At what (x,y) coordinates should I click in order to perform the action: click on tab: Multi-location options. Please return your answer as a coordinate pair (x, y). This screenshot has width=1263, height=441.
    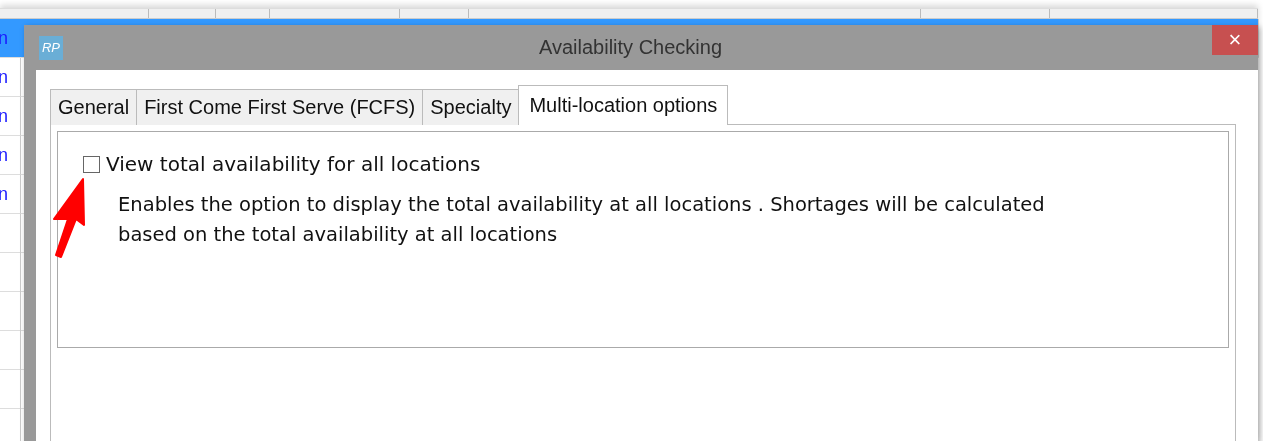
    Looking at the image, I should click on (623, 105).